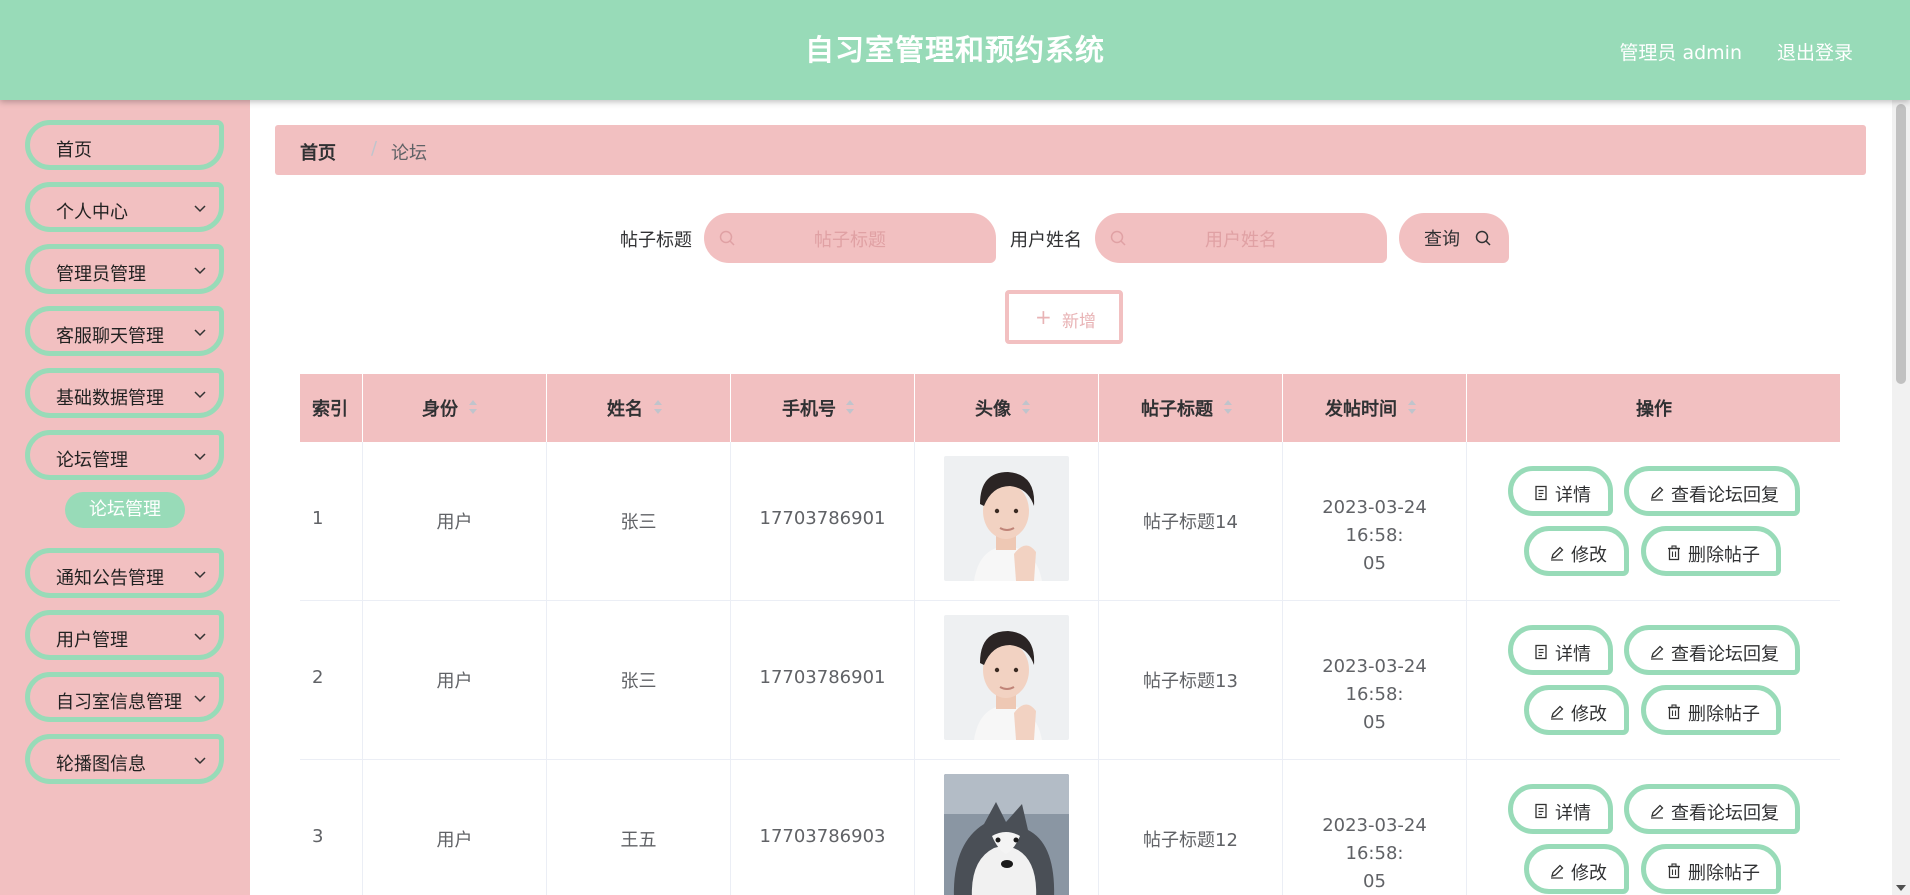 This screenshot has width=1910, height=895. Describe the element at coordinates (1070, 150) in the screenshot. I see `breadcrumb: 首页 / 论坛` at that location.